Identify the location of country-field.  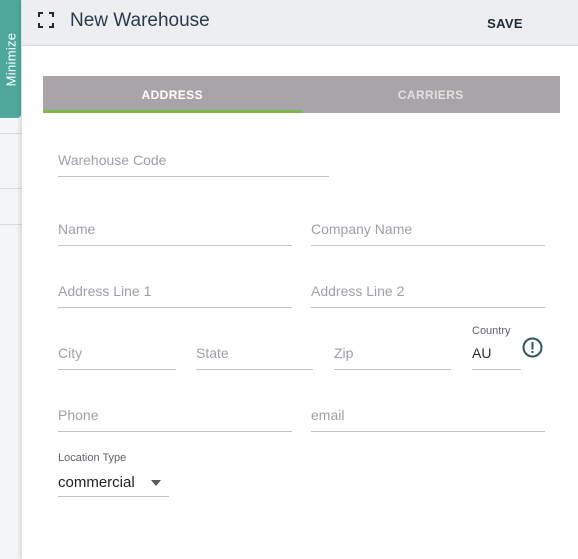
(496, 356).